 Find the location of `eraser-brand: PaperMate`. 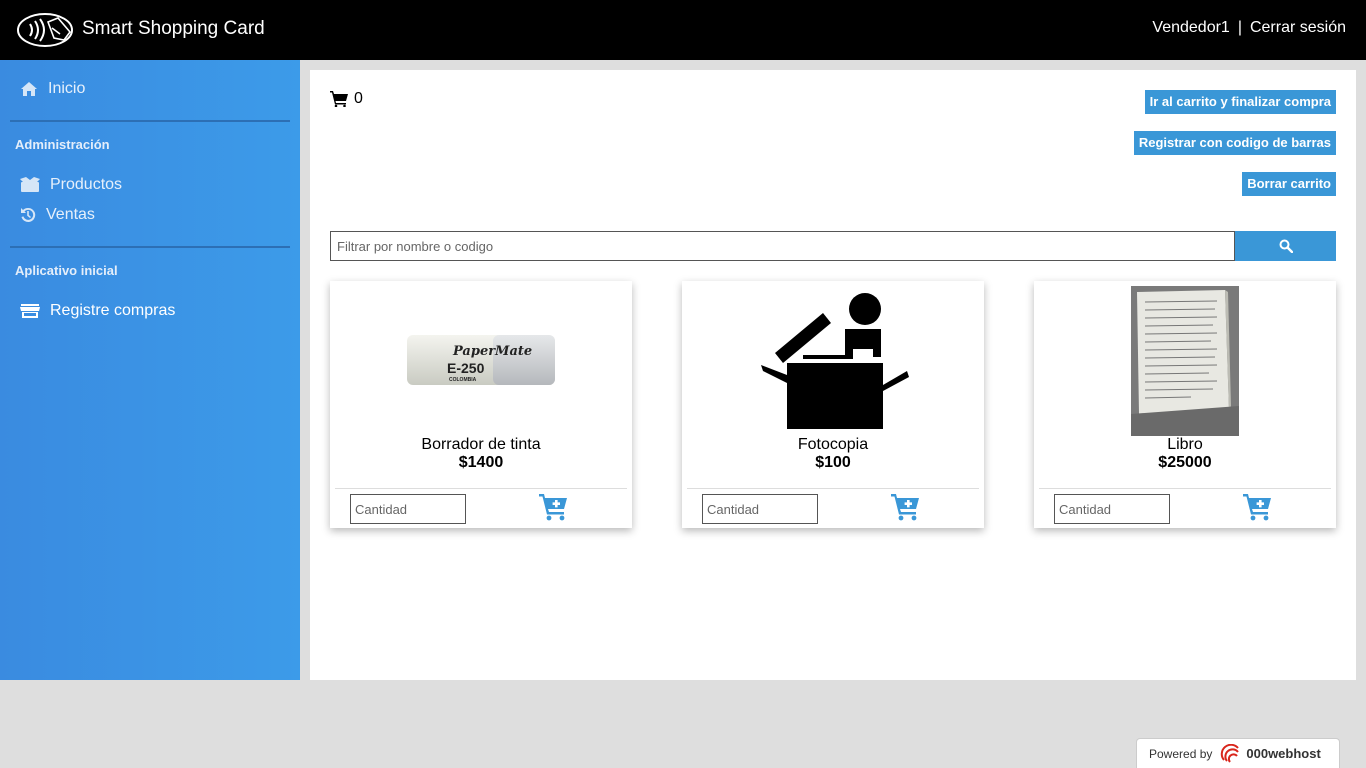

eraser-brand: PaperMate is located at coordinates (492, 351).